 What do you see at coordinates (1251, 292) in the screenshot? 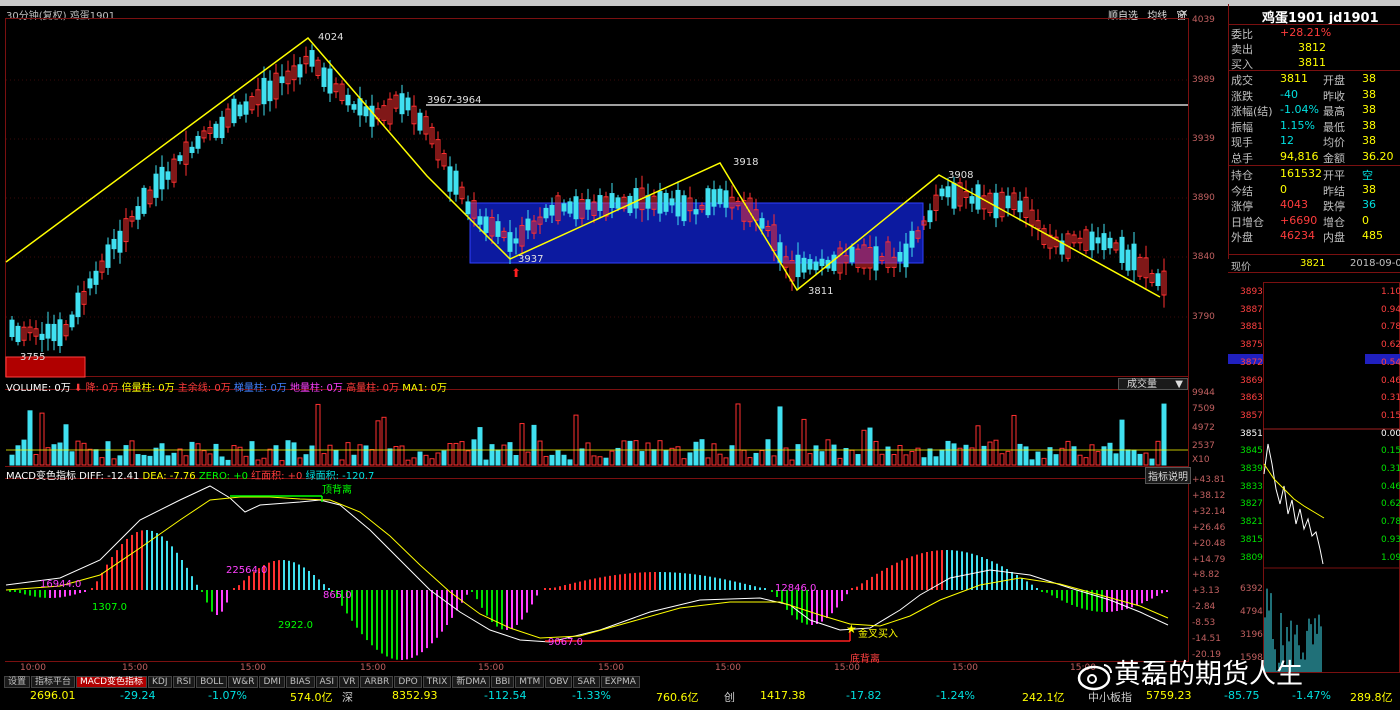
I see `mini-axis-label: 3893` at bounding box center [1251, 292].